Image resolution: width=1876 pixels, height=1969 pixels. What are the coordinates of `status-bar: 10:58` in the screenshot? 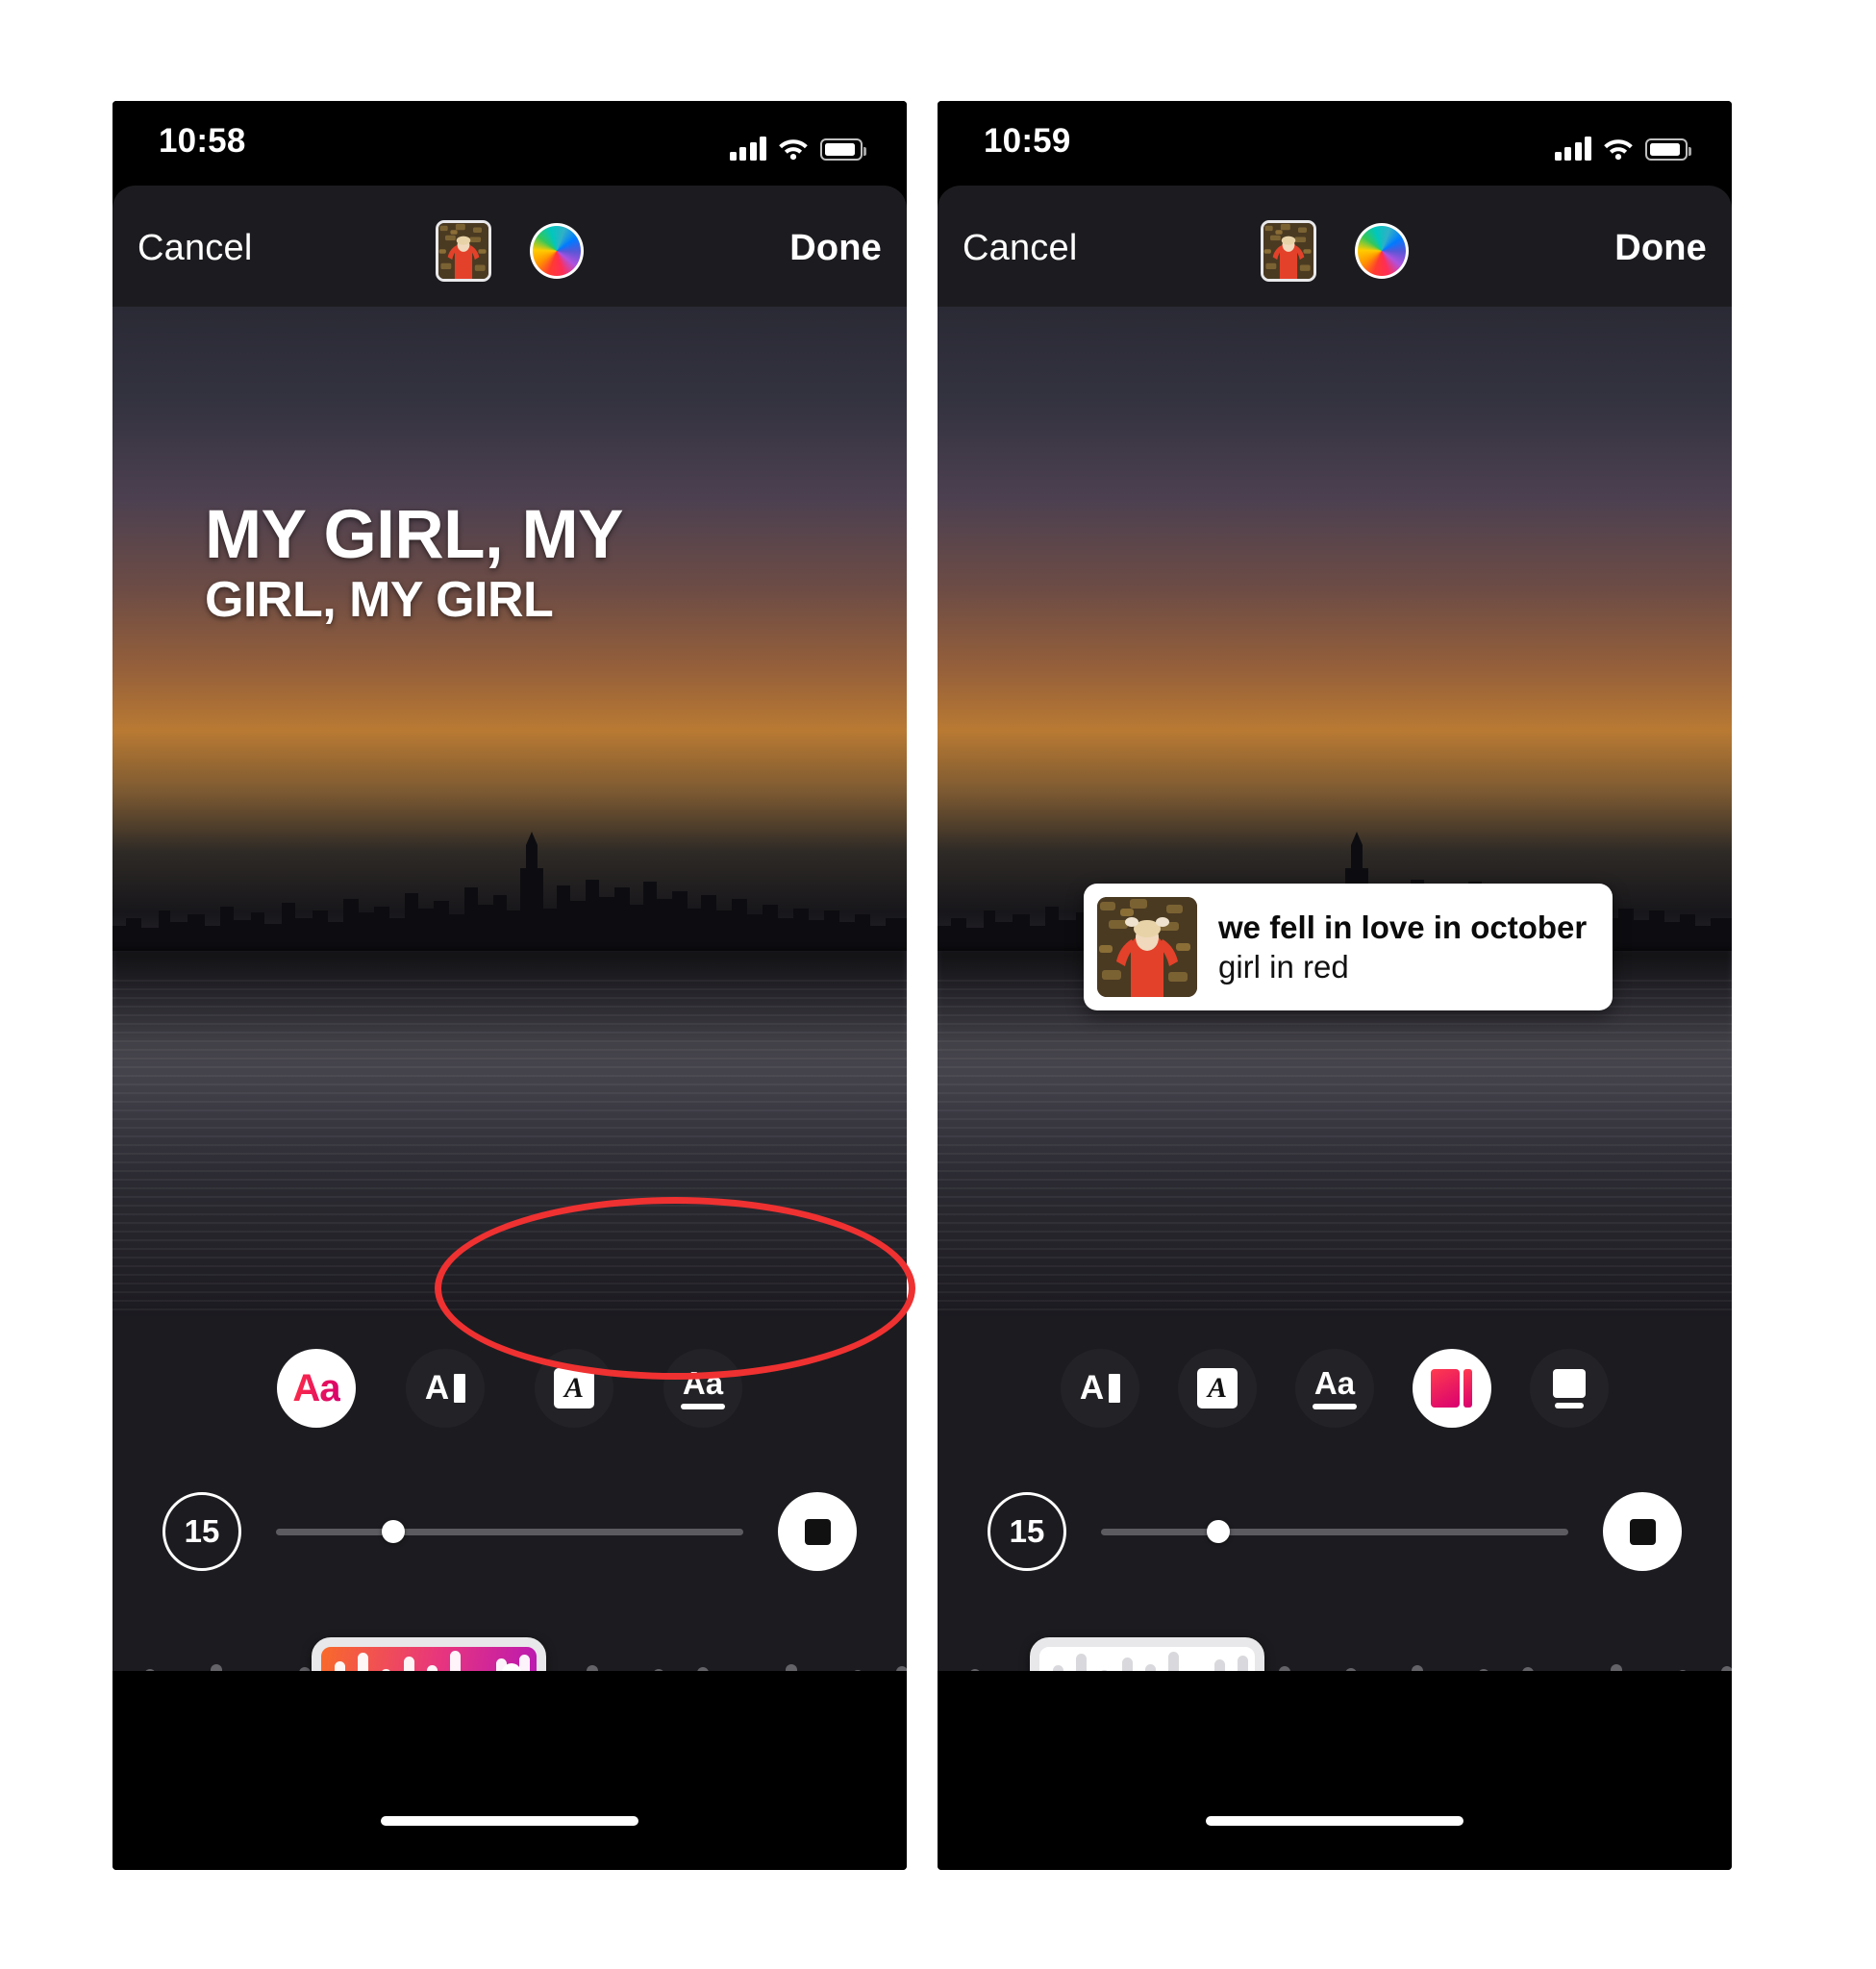 It's located at (510, 143).